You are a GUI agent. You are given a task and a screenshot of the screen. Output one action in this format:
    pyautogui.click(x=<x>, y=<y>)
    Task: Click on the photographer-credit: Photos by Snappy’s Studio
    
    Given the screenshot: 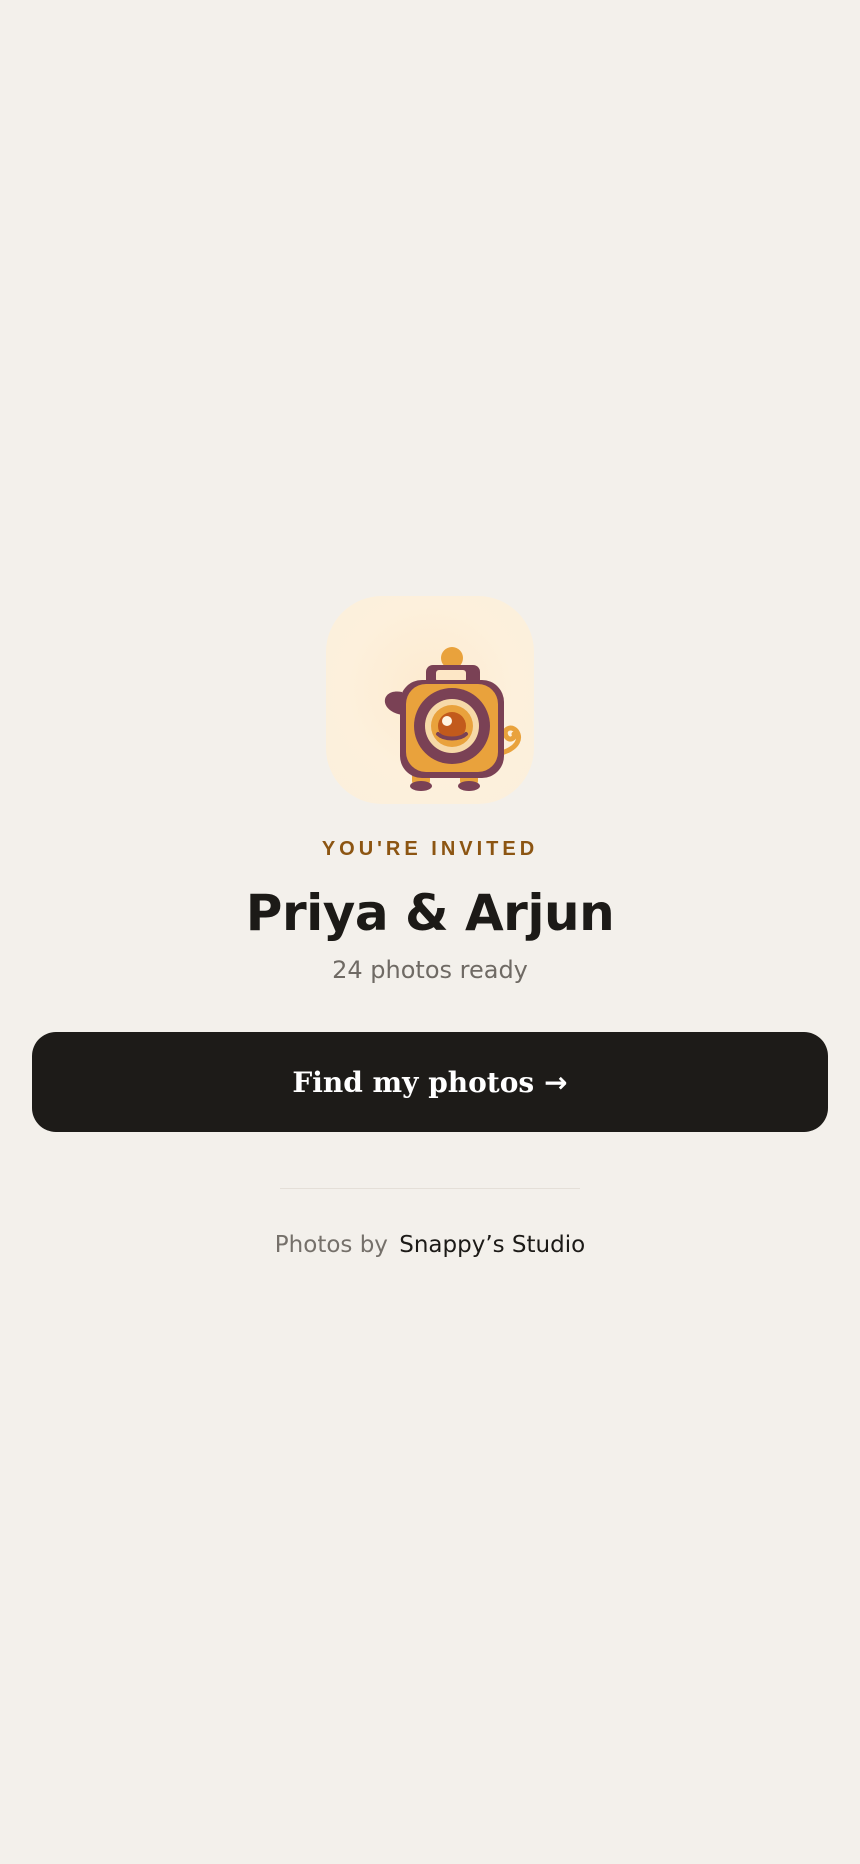 What is the action you would take?
    pyautogui.click(x=430, y=1245)
    